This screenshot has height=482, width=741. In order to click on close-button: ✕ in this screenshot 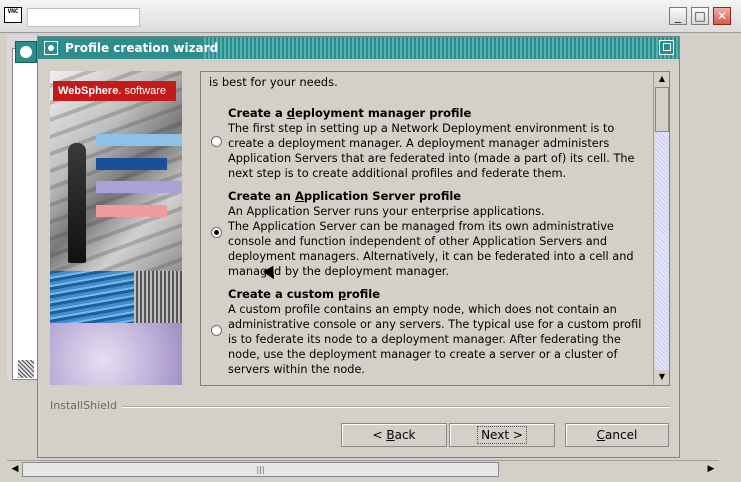, I will do `click(722, 16)`.